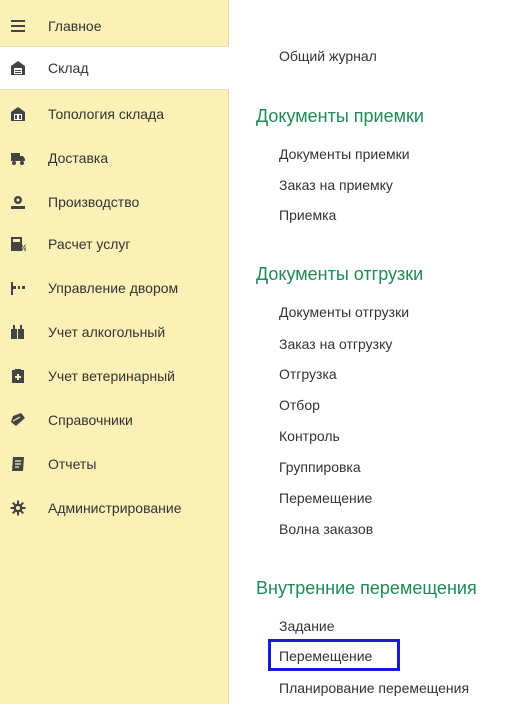 The width and height of the screenshot is (520, 704). Describe the element at coordinates (326, 529) in the screenshot. I see `link-order-wave: Волна заказов` at that location.